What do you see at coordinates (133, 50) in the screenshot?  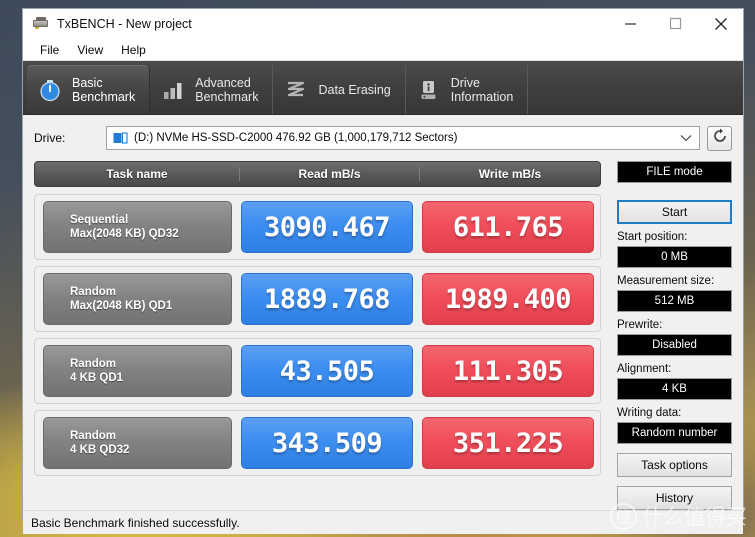 I see `menu-item-help: Help` at bounding box center [133, 50].